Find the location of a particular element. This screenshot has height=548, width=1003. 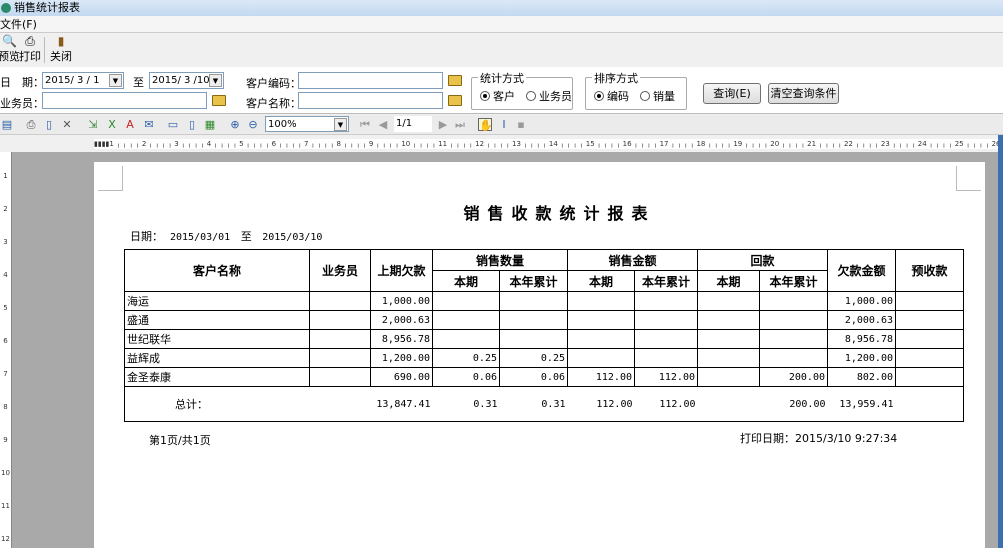

book-icon: ▯ is located at coordinates (49, 124).